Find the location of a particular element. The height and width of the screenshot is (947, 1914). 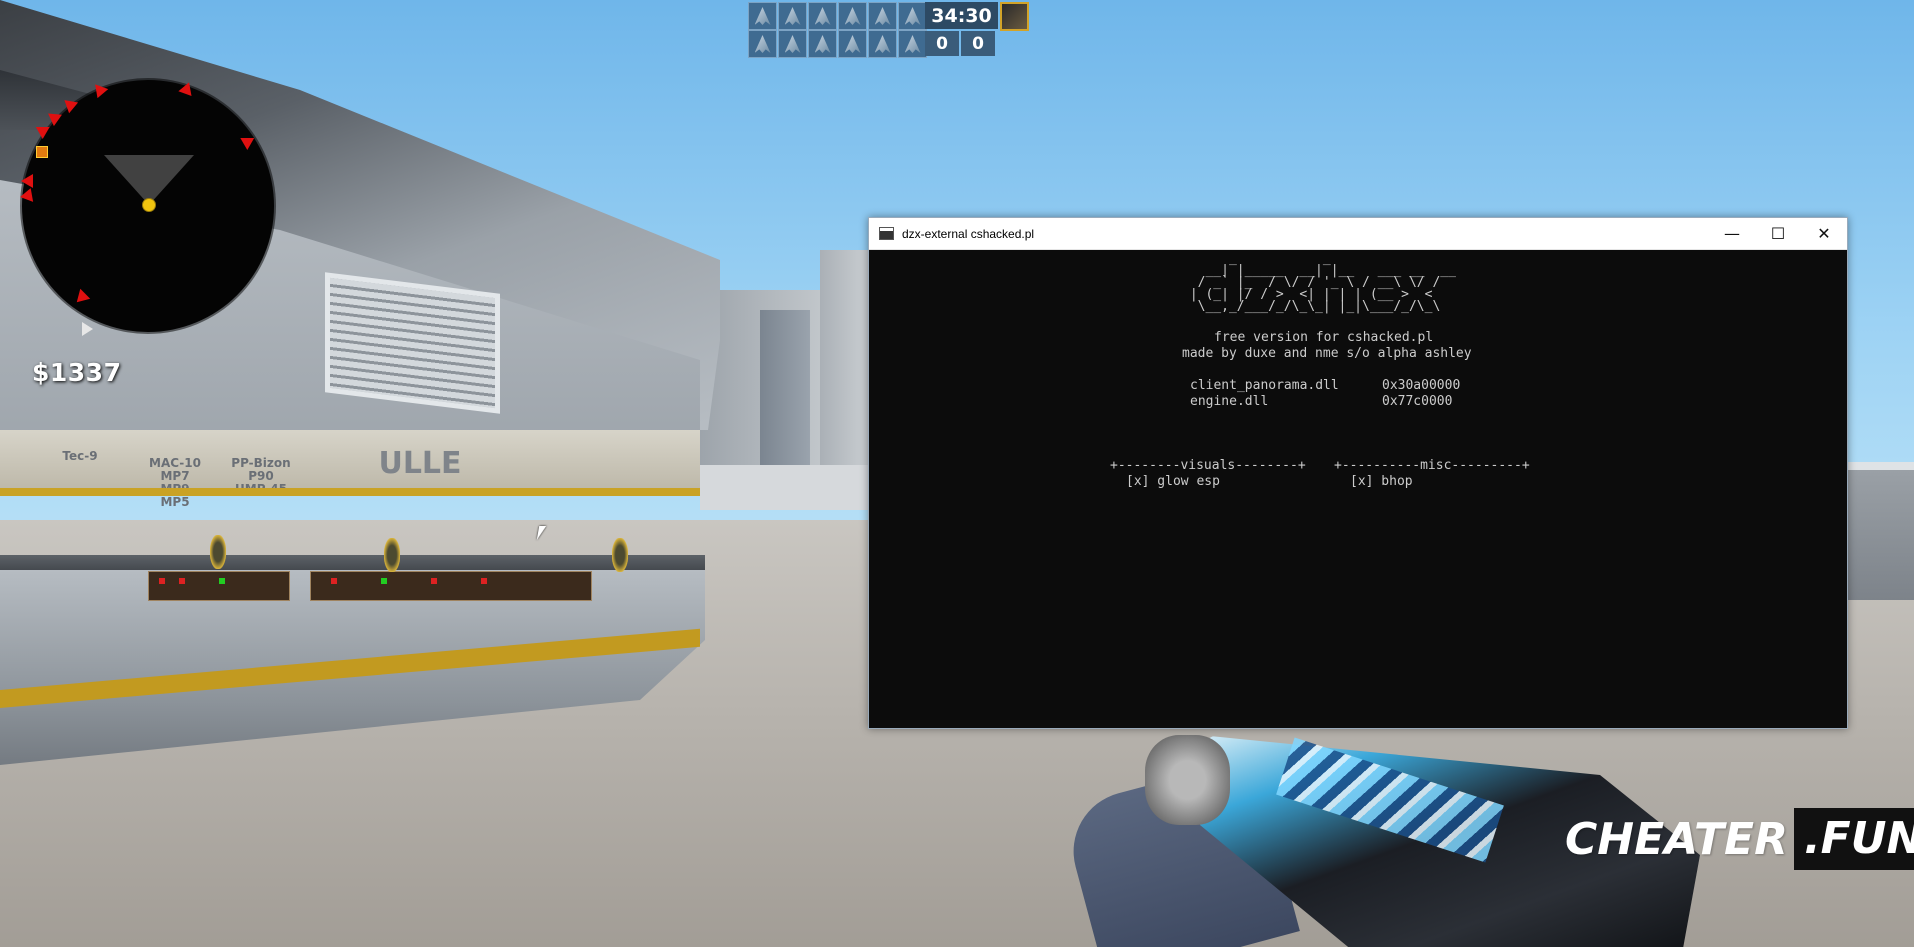

shop-label: MP5 is located at coordinates (175, 502).